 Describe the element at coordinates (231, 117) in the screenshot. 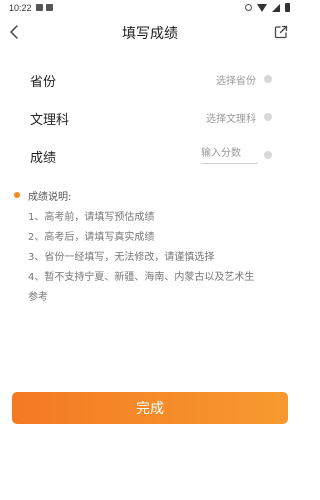

I see `subject-select: 选择文理科` at that location.